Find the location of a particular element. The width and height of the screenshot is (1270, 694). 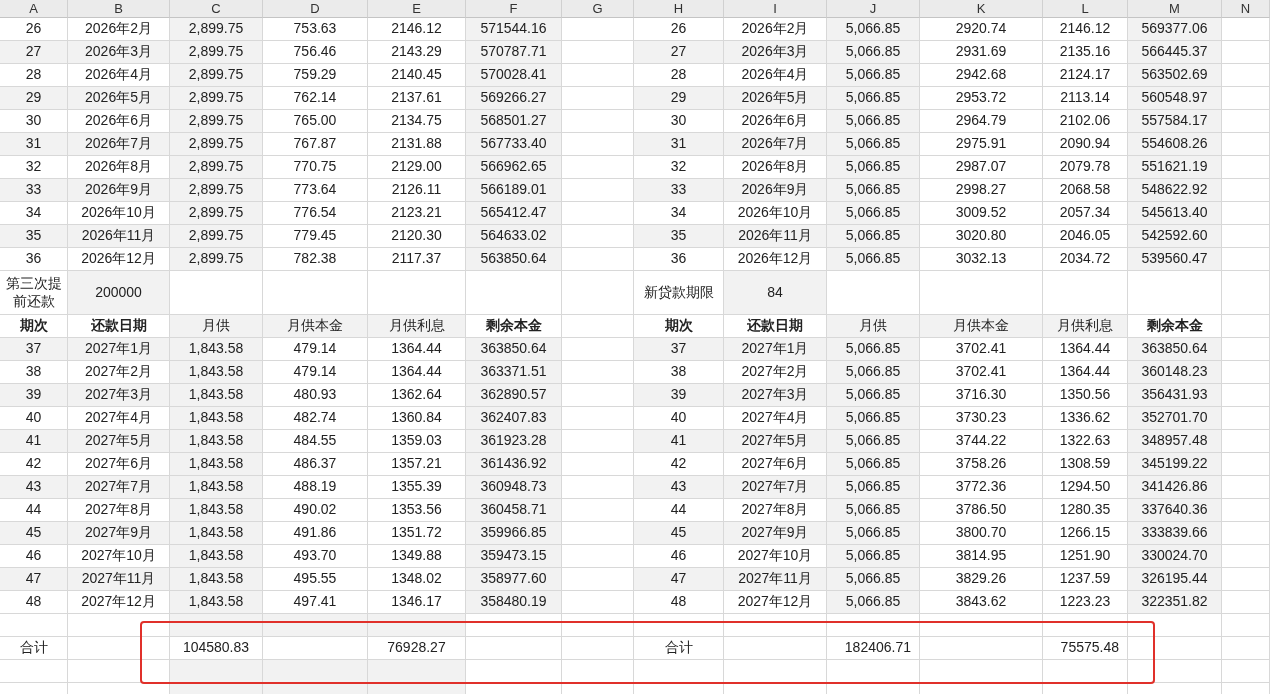

table-cell: 2079.78 is located at coordinates (1085, 167).